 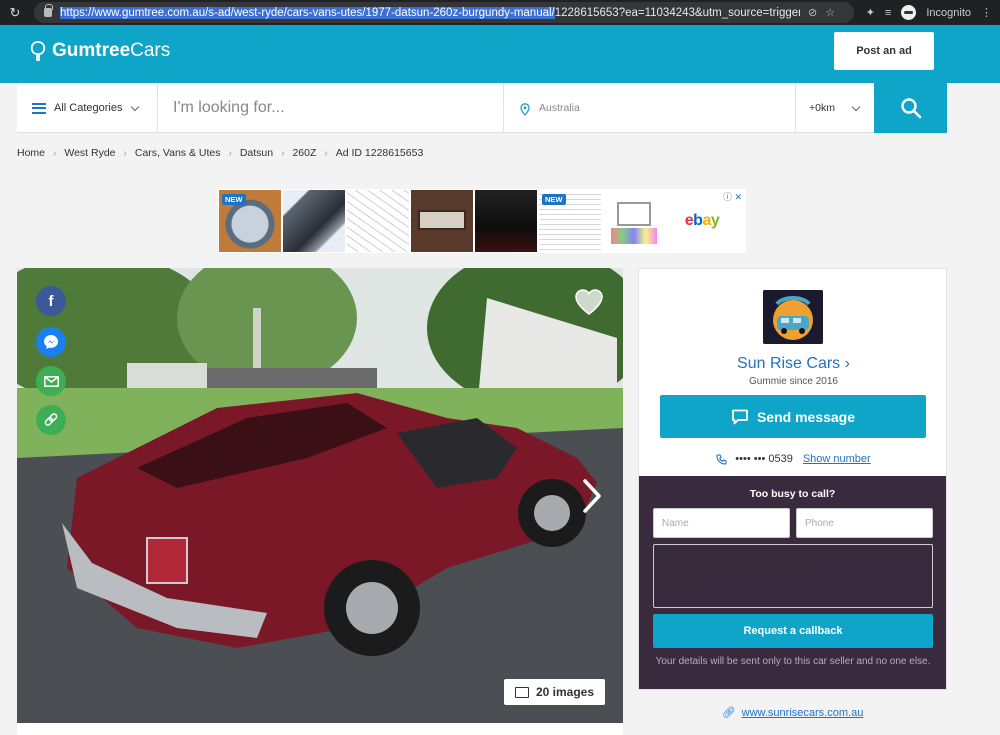 I want to click on ad-thumb-seat-covers, so click(x=506, y=221).